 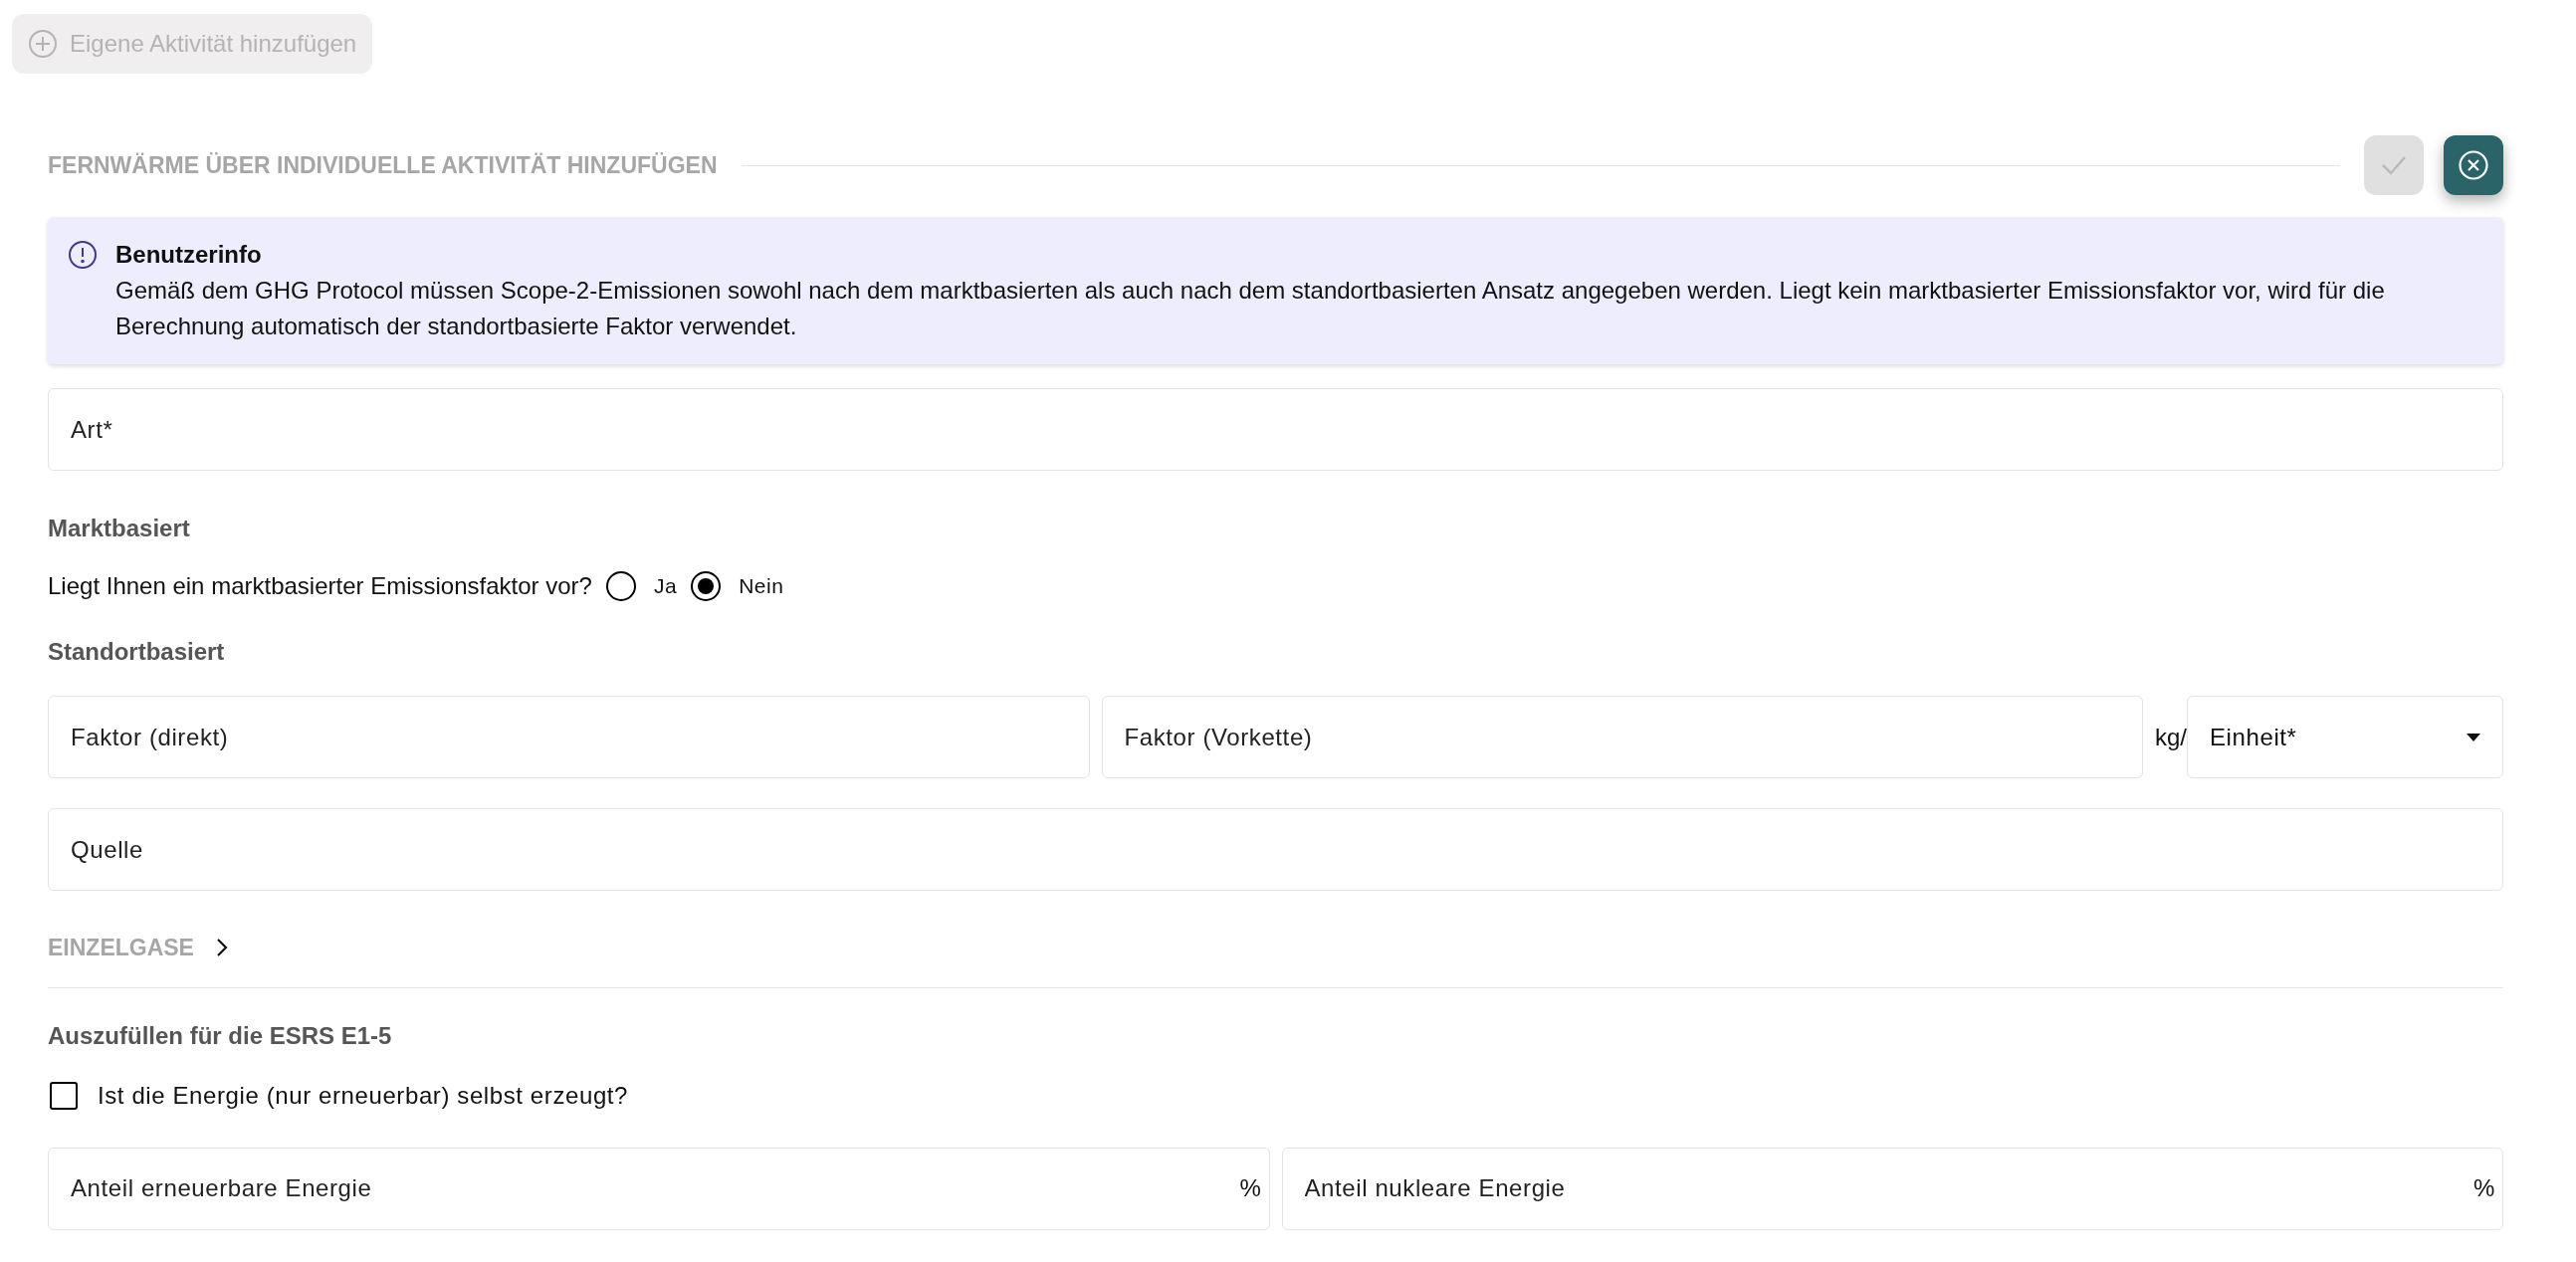 What do you see at coordinates (119, 528) in the screenshot?
I see `section-heading: Marktbasiert` at bounding box center [119, 528].